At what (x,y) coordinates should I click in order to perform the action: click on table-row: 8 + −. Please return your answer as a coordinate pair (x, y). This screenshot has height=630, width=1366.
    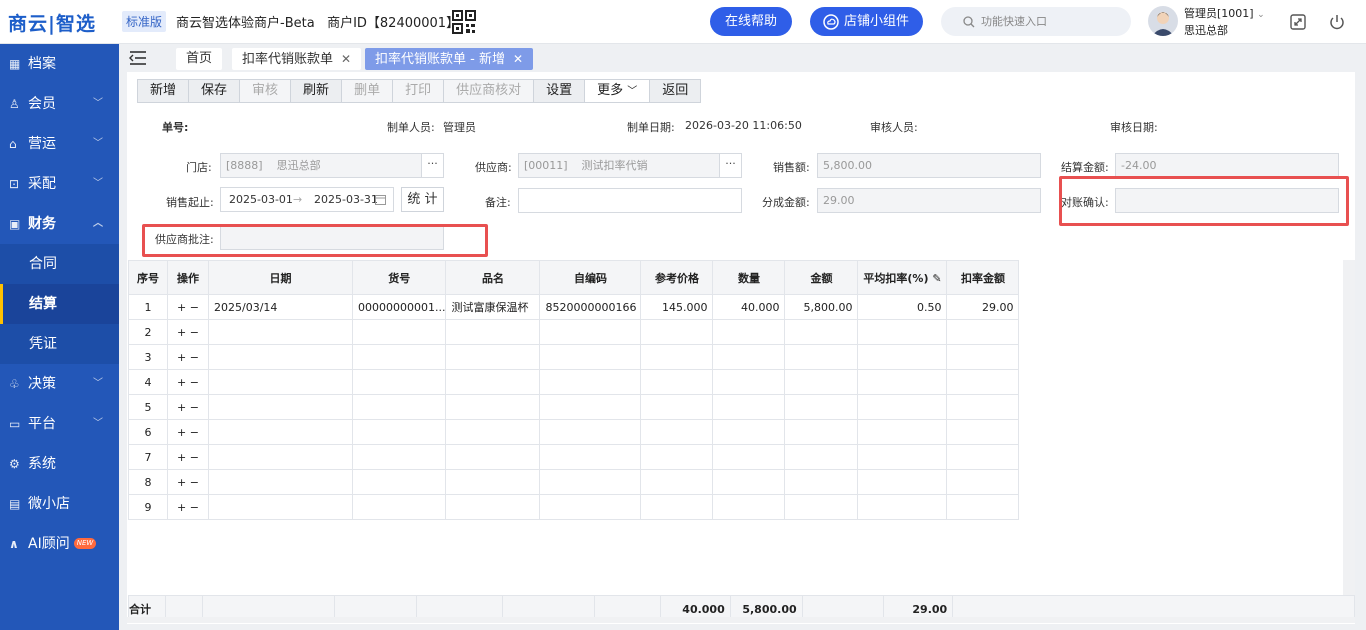
    Looking at the image, I should click on (574, 482).